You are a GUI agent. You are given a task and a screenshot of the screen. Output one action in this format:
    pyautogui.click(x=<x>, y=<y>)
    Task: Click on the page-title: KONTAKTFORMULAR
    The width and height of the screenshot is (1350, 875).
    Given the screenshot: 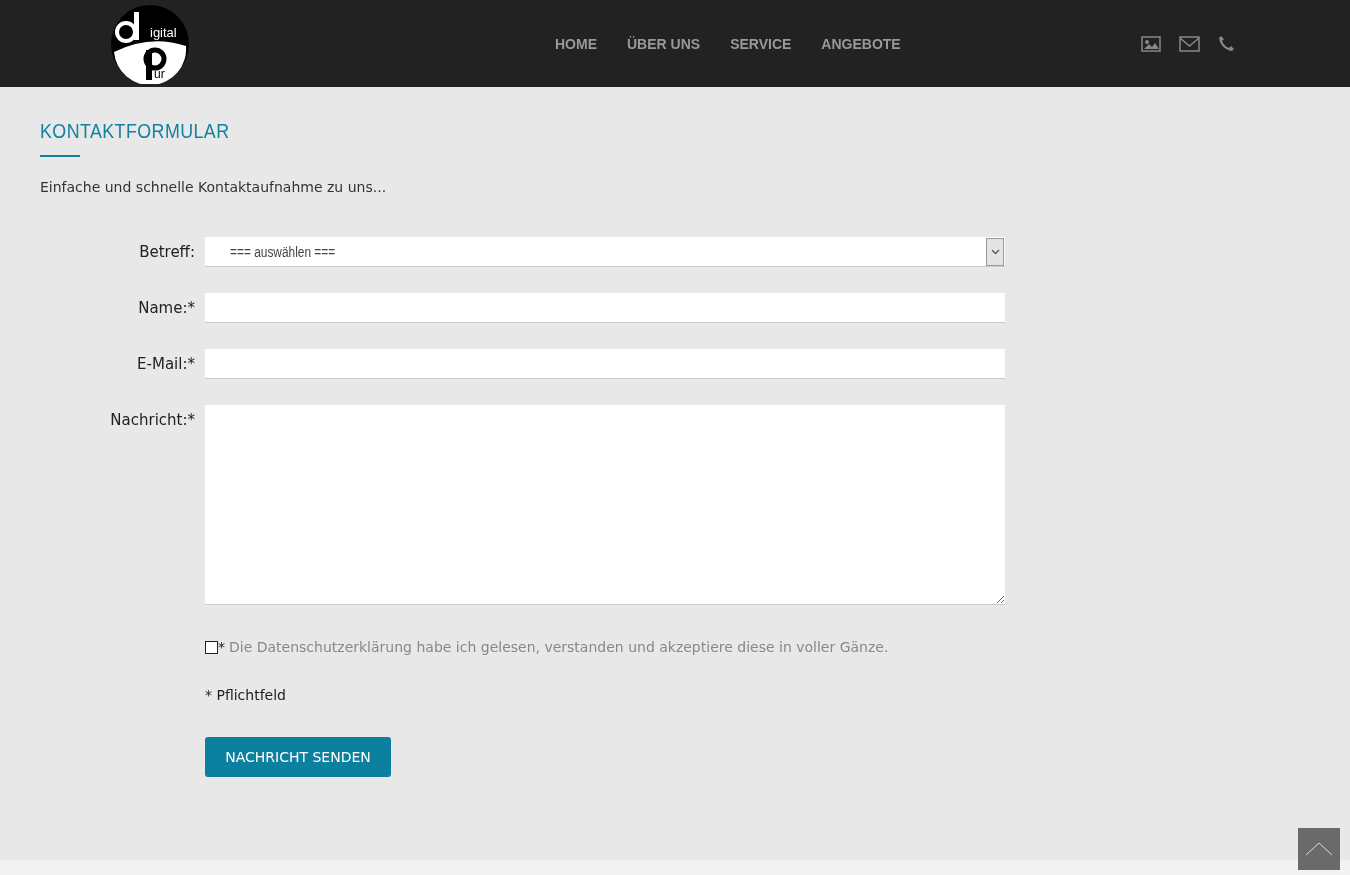 What is the action you would take?
    pyautogui.click(x=135, y=130)
    